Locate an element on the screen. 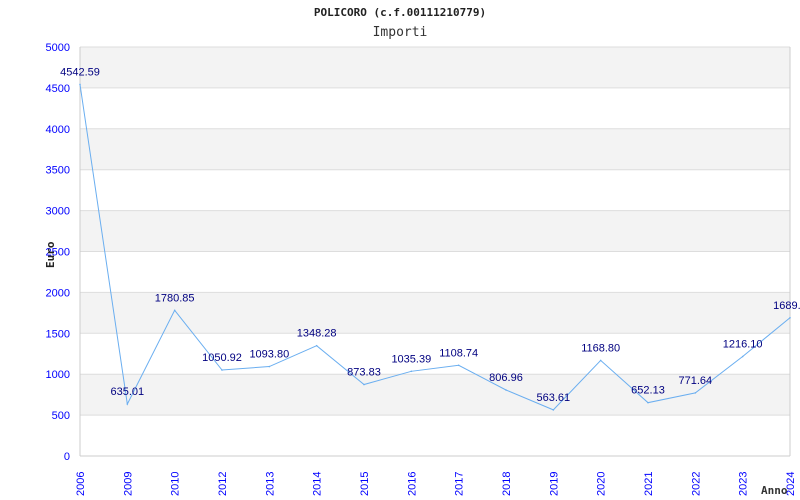  x-tick-label: 2016 is located at coordinates (412, 484).